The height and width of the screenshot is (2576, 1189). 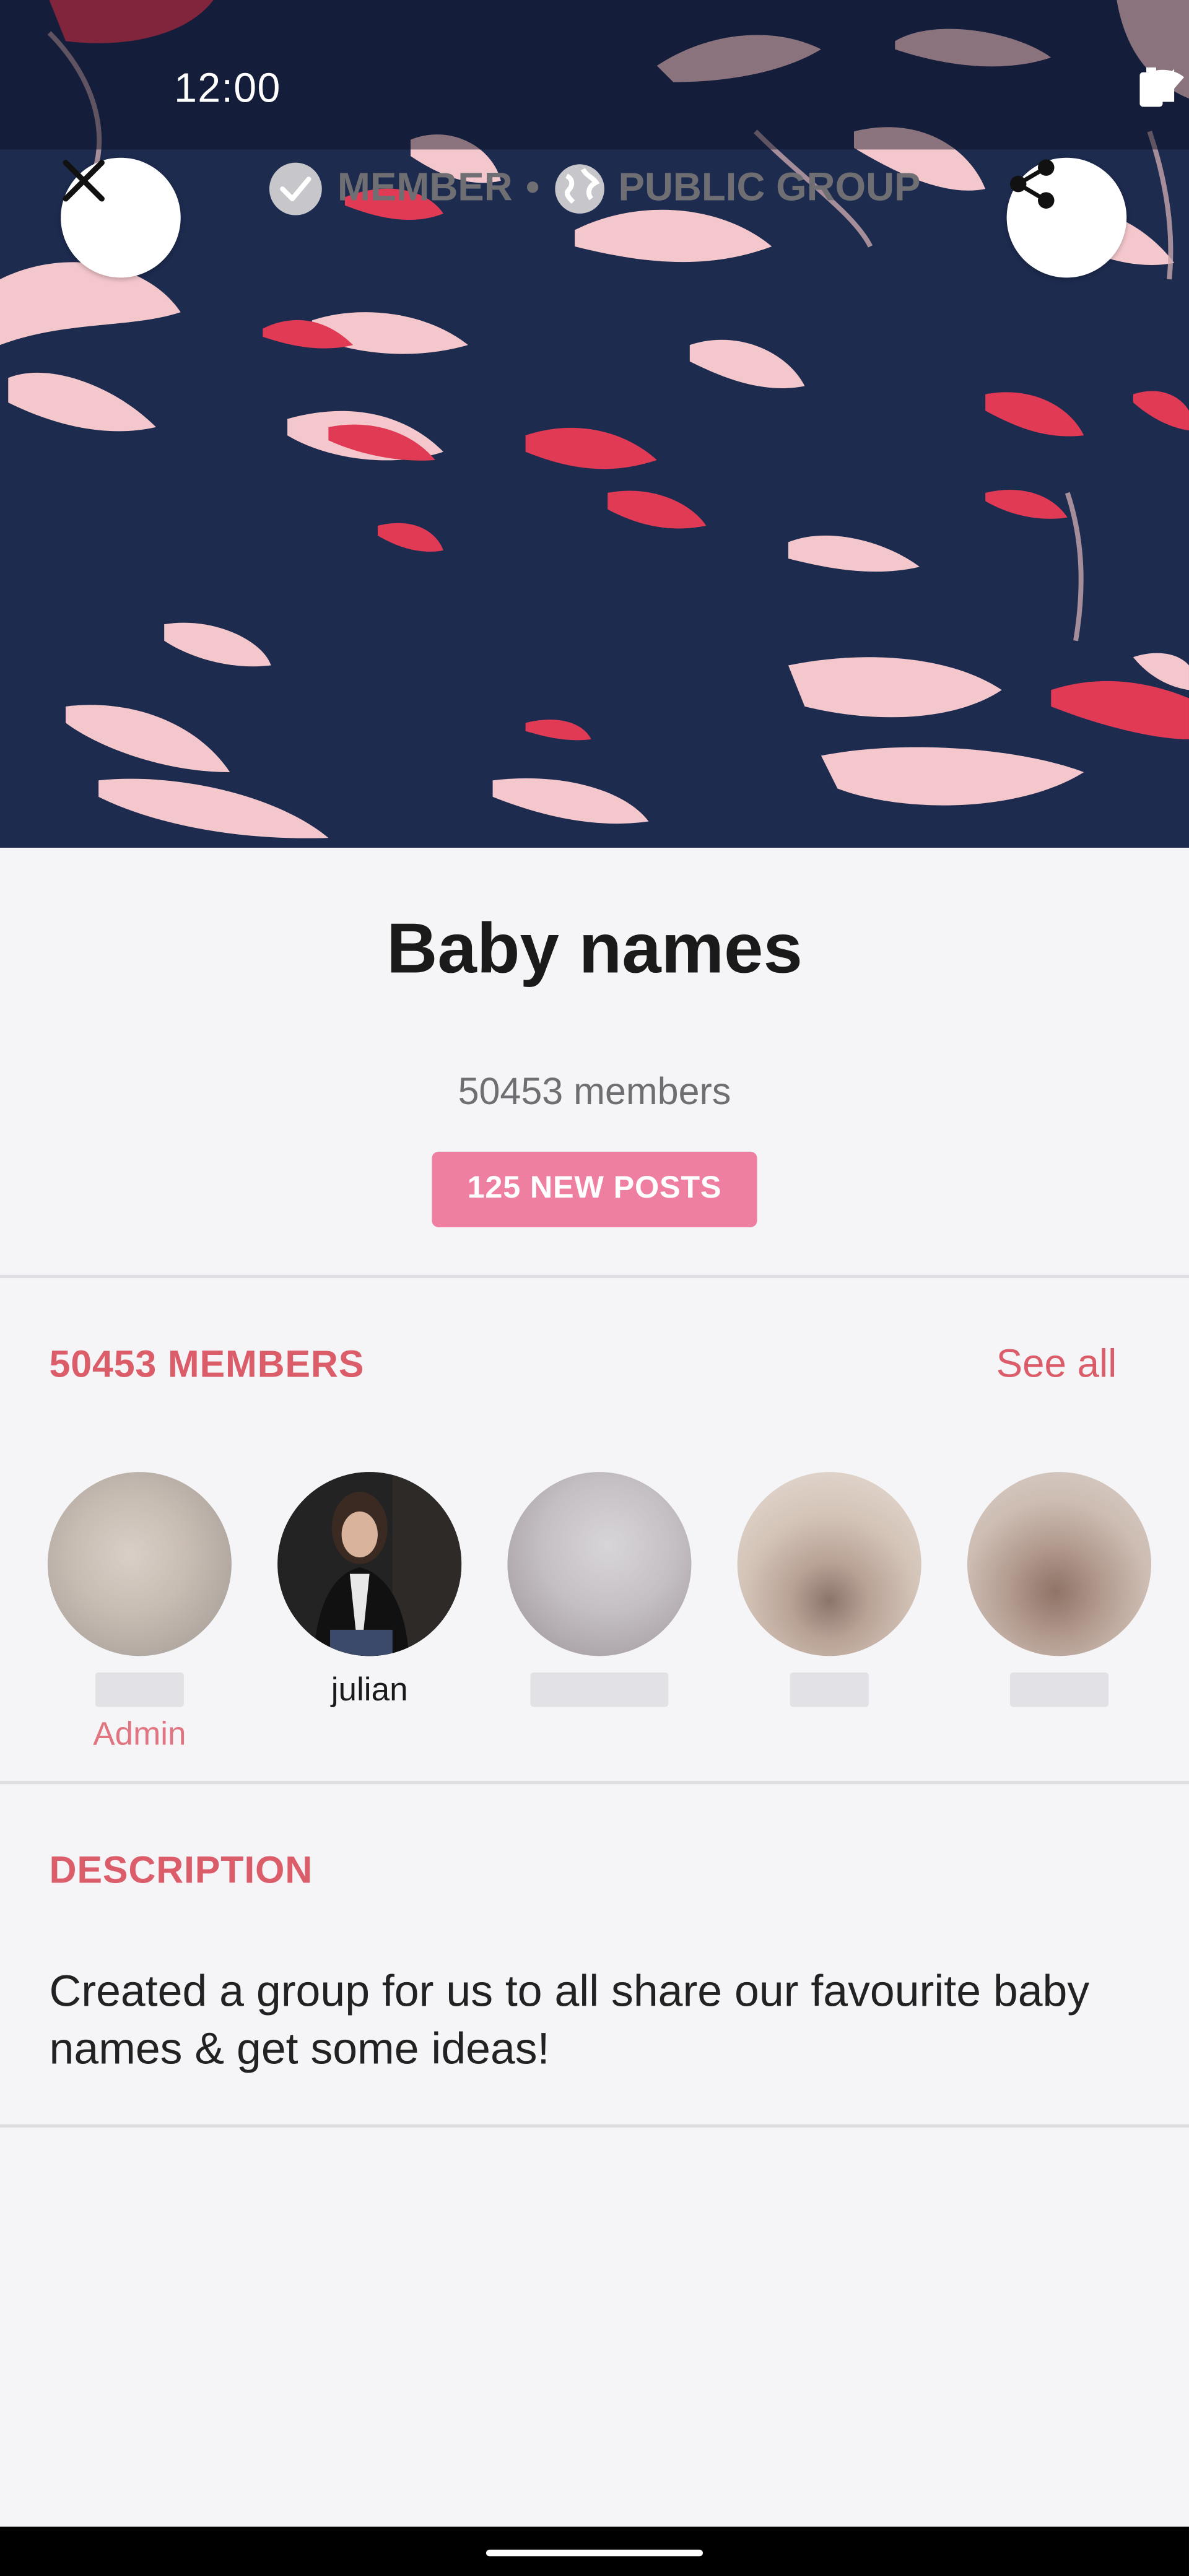 What do you see at coordinates (227, 89) in the screenshot?
I see `status-time: 12:00` at bounding box center [227, 89].